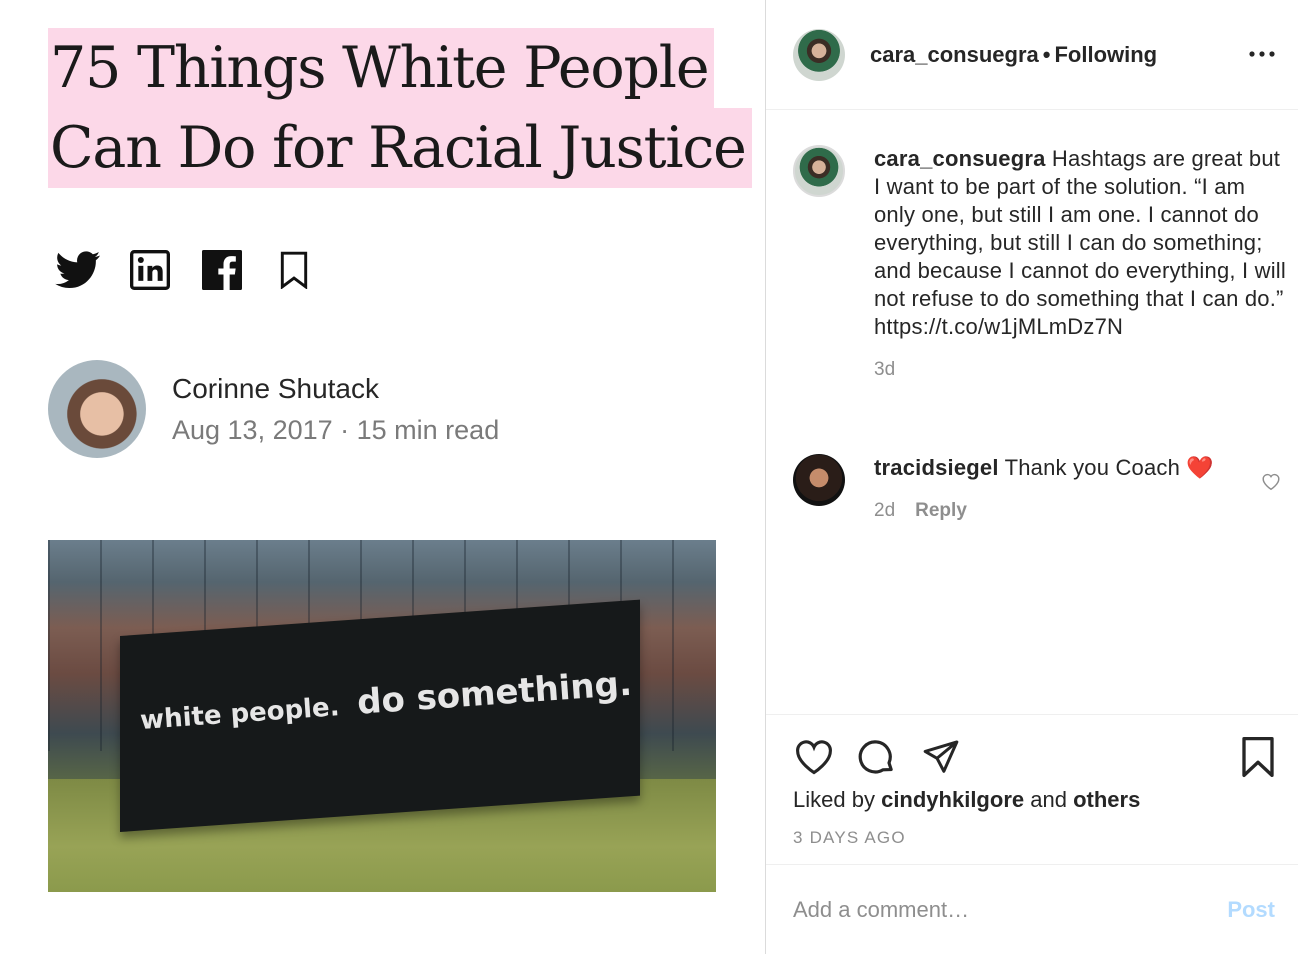  Describe the element at coordinates (884, 510) in the screenshot. I see `comment-age: 2d` at that location.